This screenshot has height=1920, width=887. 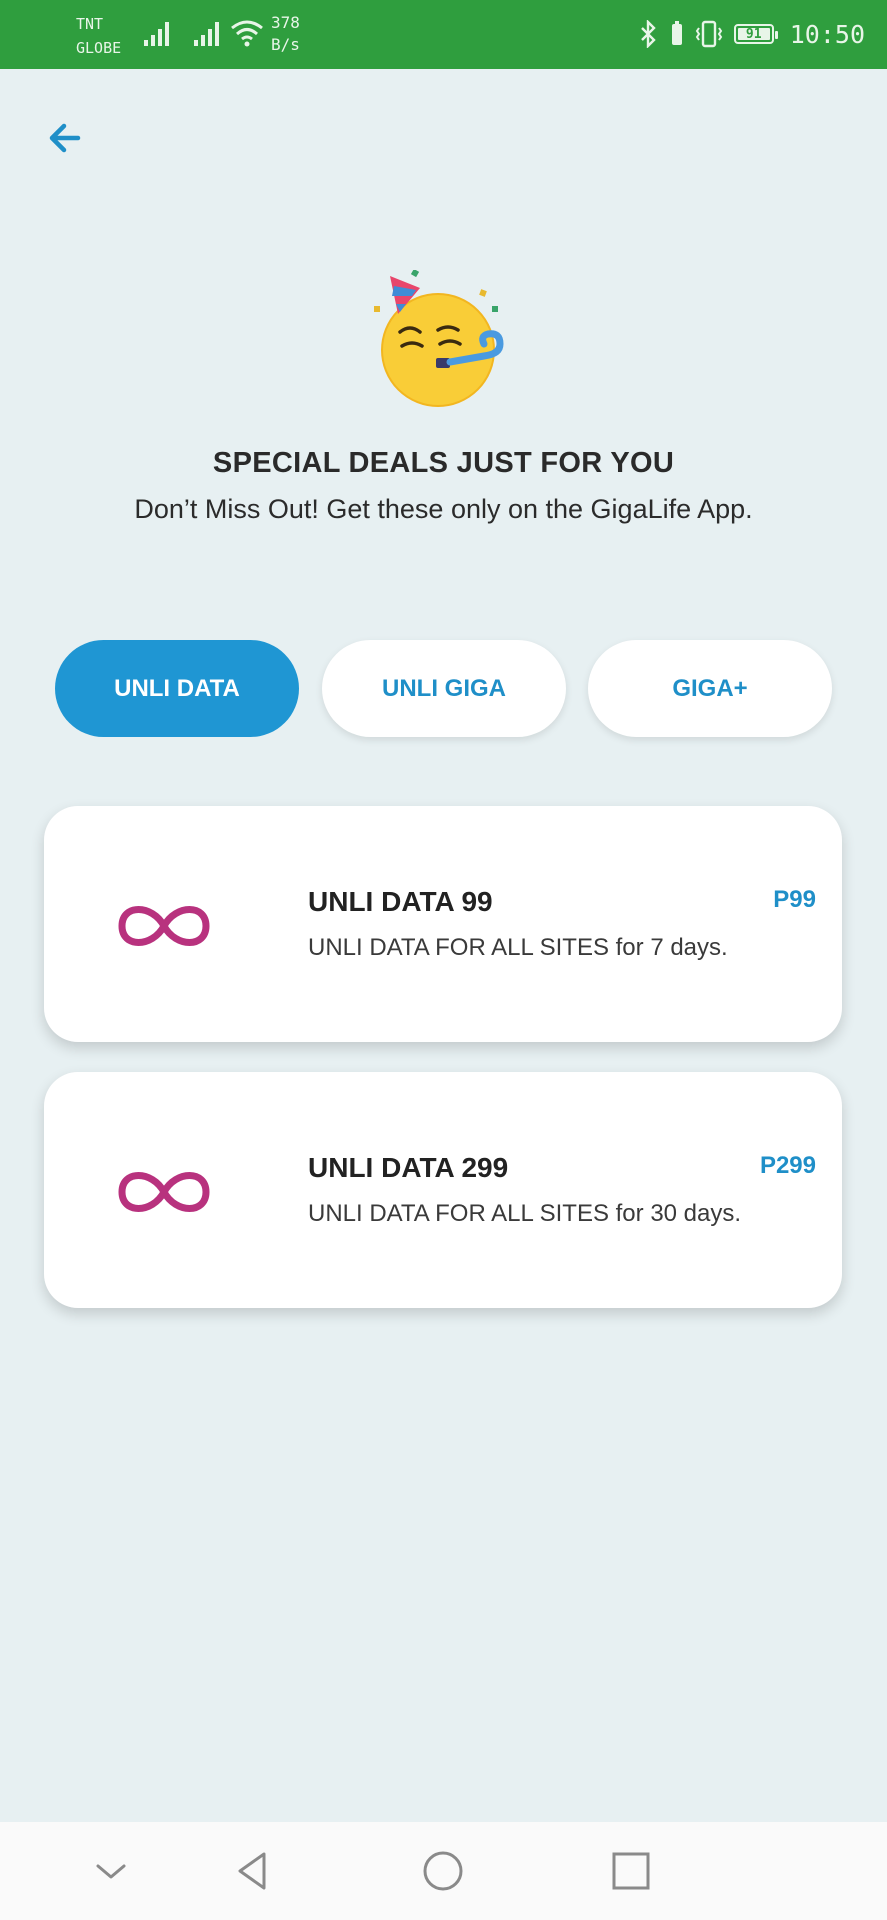 I want to click on carrier-bottom: GLOBE, so click(x=99, y=48).